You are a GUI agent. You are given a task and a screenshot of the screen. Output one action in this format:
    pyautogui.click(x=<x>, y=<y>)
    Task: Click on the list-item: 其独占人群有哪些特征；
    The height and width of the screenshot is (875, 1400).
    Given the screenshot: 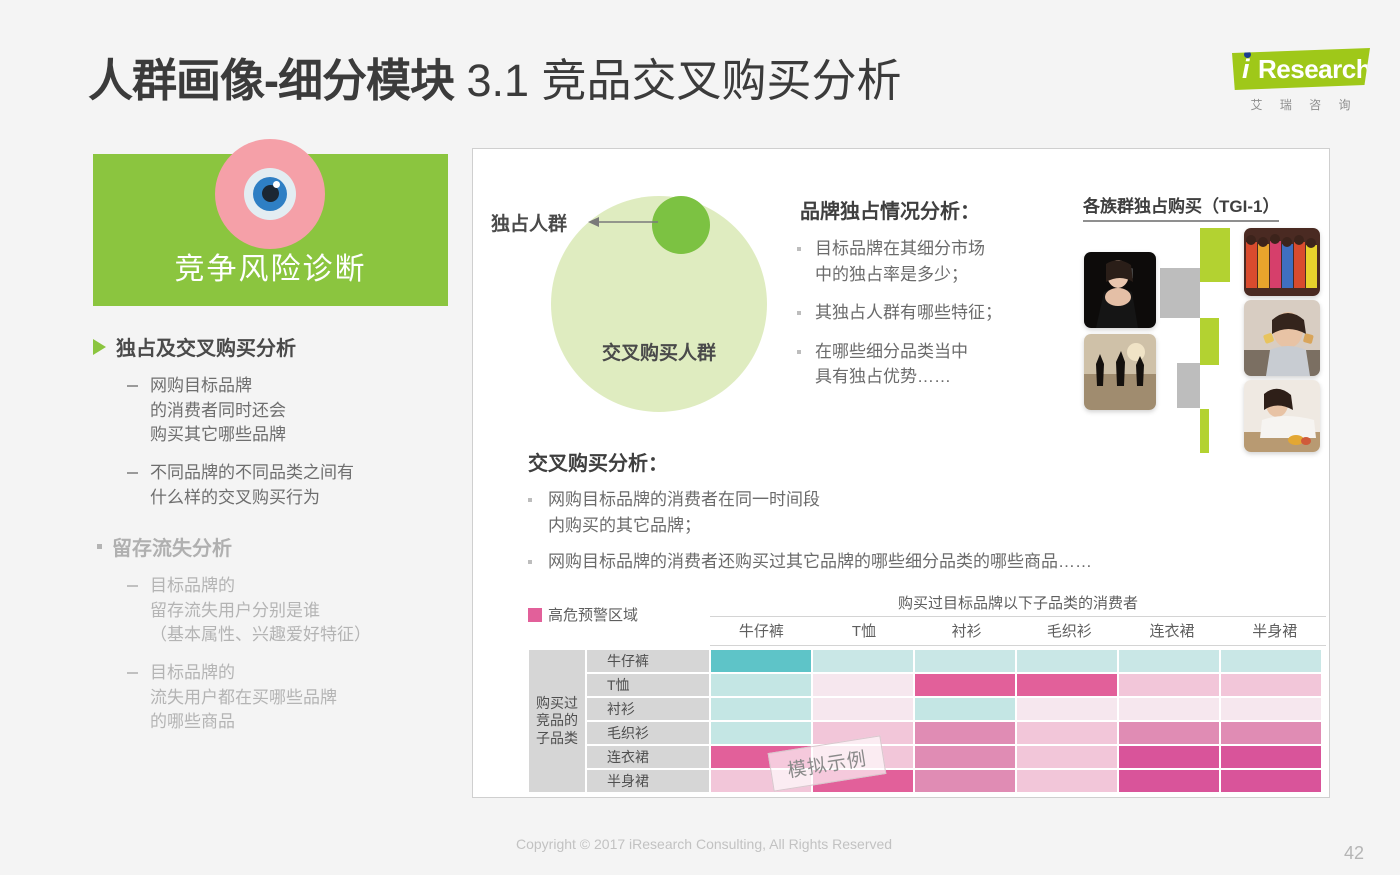 What is the action you would take?
    pyautogui.click(x=928, y=313)
    